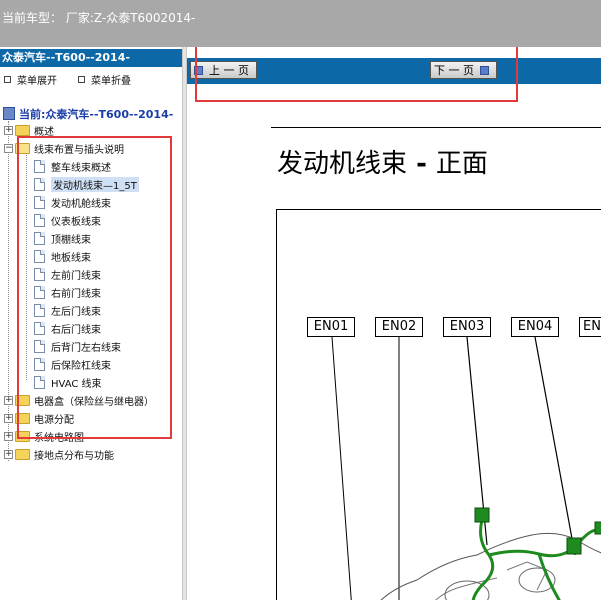 The height and width of the screenshot is (600, 601). Describe the element at coordinates (37, 81) in the screenshot. I see `expand-all-label: 菜单展开` at that location.